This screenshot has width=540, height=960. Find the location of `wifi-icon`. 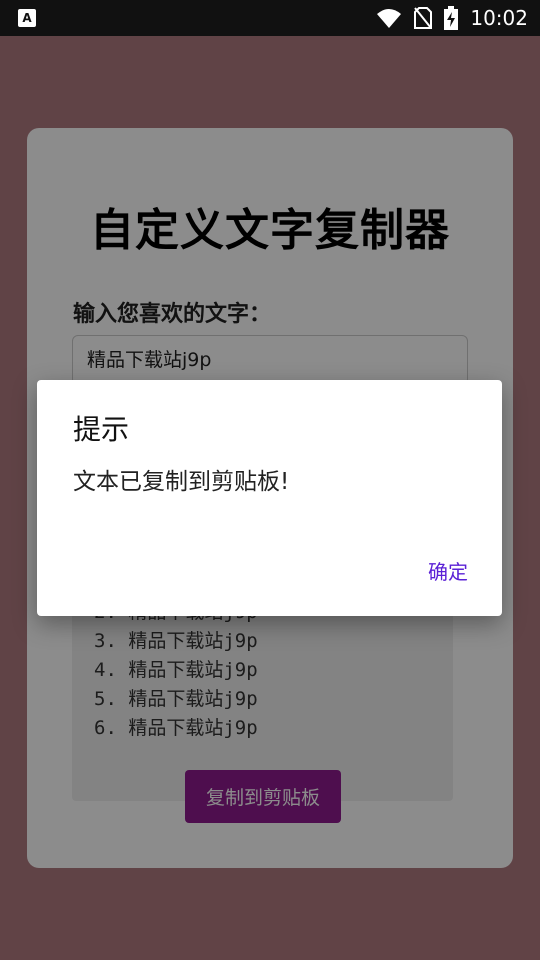

wifi-icon is located at coordinates (389, 18).